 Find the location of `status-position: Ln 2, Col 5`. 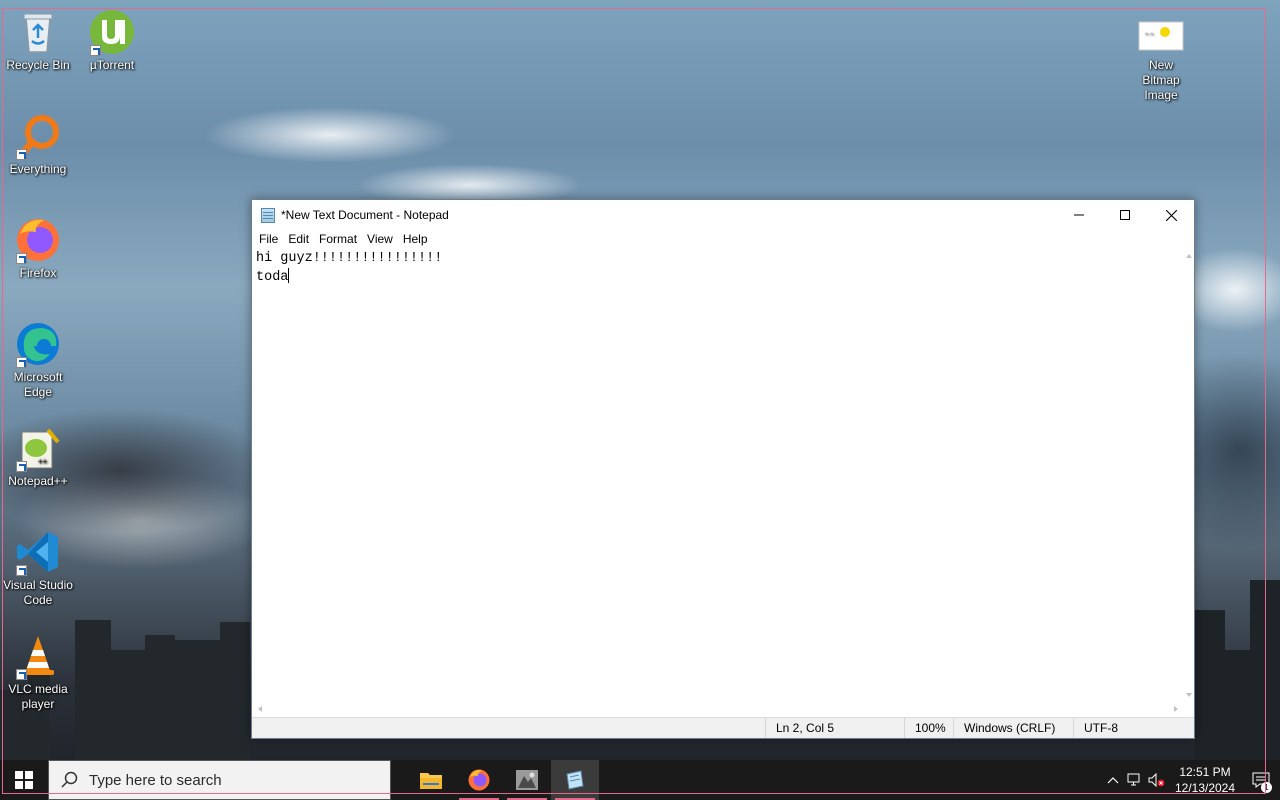

status-position: Ln 2, Col 5 is located at coordinates (834, 728).